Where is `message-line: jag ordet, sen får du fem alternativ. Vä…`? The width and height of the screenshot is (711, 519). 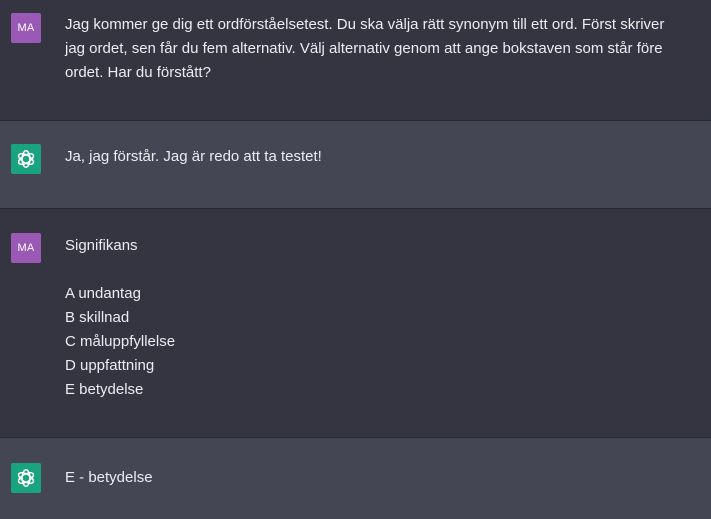
message-line: jag ordet, sen får du fem alternativ. Vä… is located at coordinates (364, 48).